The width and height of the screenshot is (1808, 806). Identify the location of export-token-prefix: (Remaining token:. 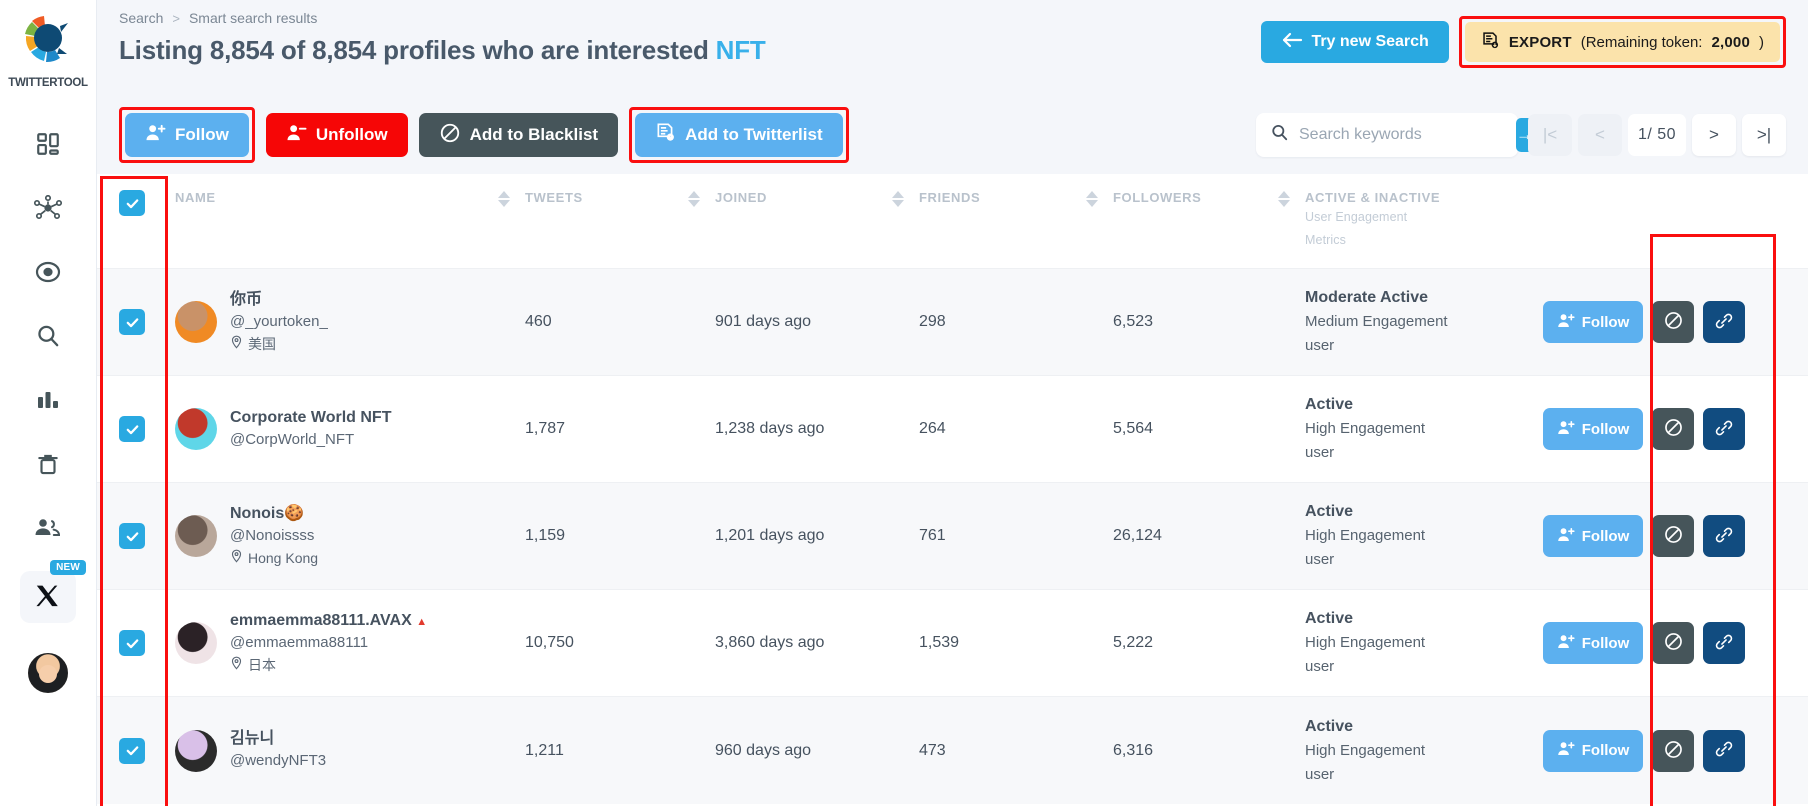
(1641, 42).